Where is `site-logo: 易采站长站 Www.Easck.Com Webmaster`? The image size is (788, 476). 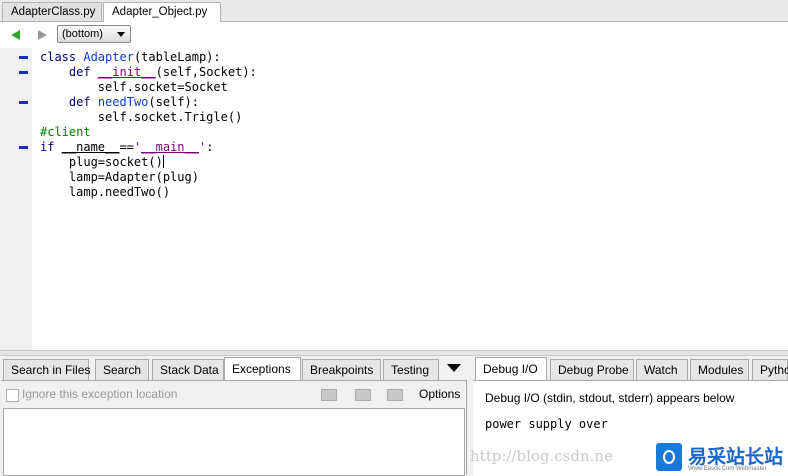 site-logo: 易采站长站 Www.Easck.Com Webmaster is located at coordinates (720, 457).